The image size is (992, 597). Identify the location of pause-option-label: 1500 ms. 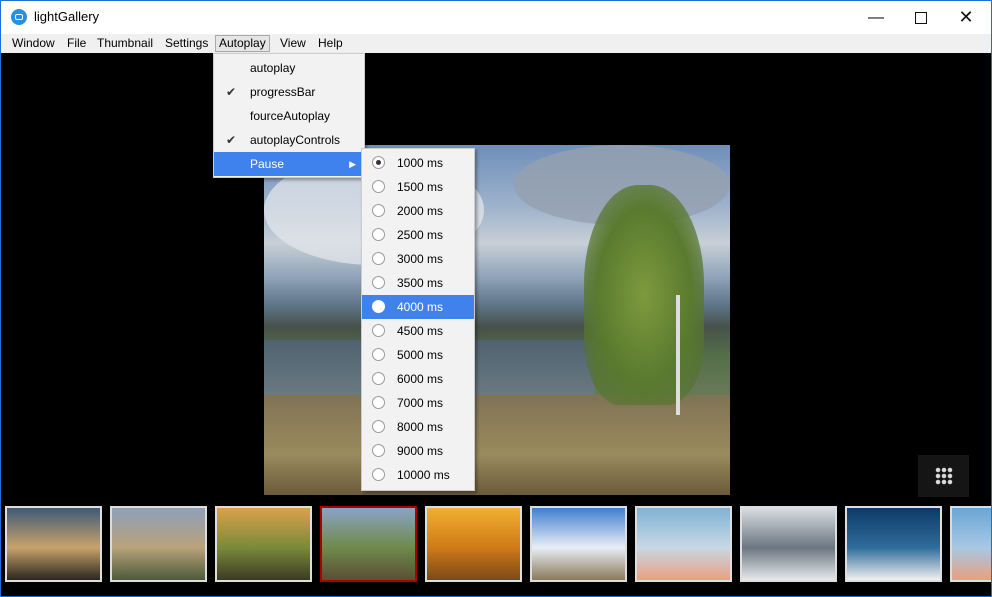
(420, 187).